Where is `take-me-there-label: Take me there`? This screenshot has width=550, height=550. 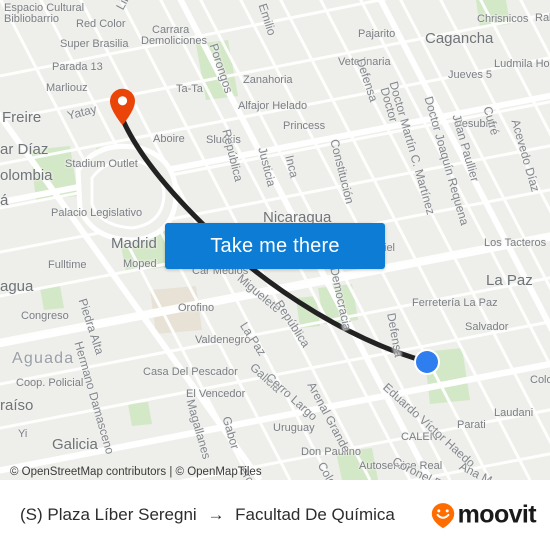
take-me-there-label: Take me there is located at coordinates (275, 245).